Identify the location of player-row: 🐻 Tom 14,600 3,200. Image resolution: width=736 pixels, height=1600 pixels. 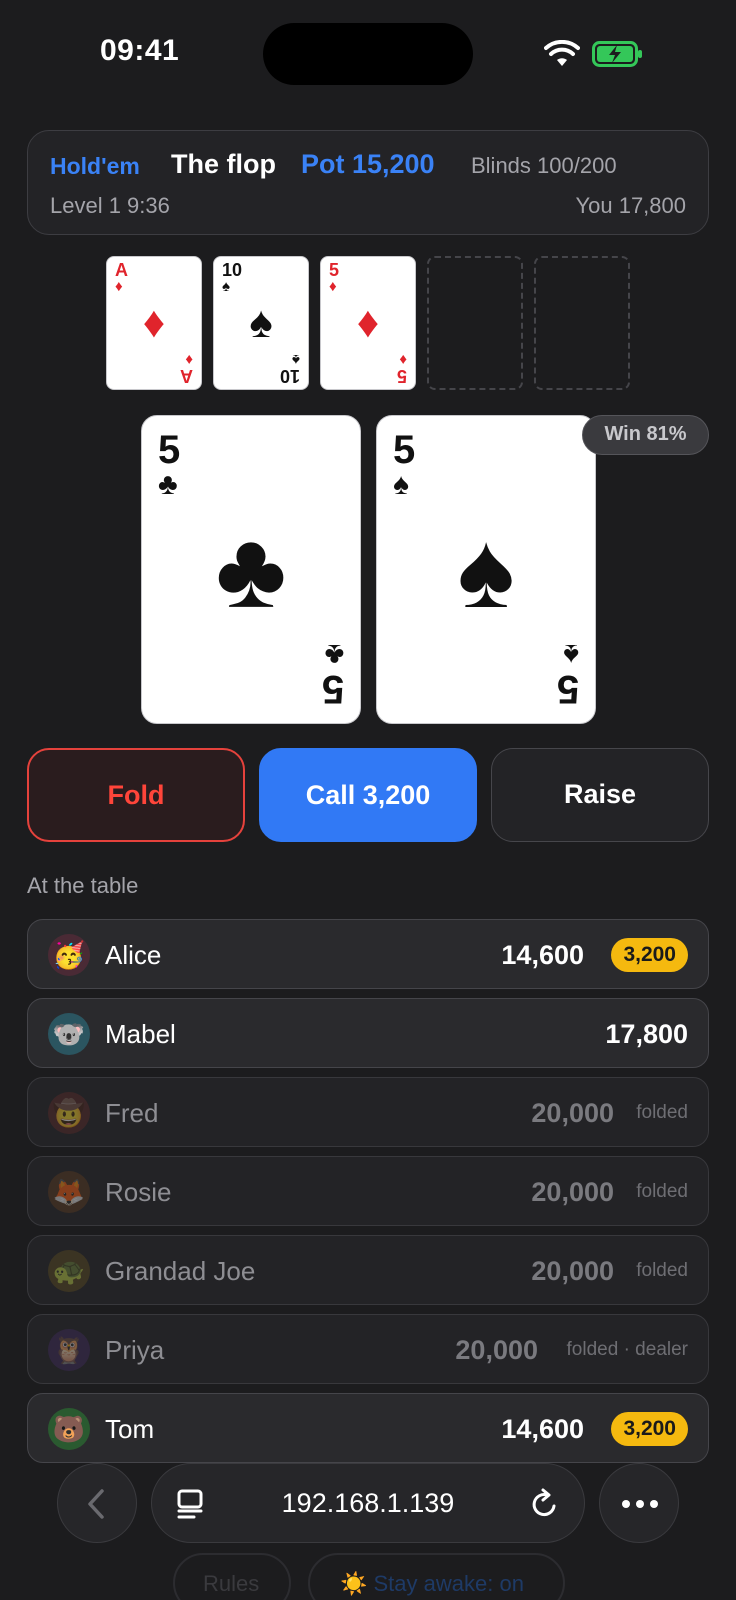
(368, 1428).